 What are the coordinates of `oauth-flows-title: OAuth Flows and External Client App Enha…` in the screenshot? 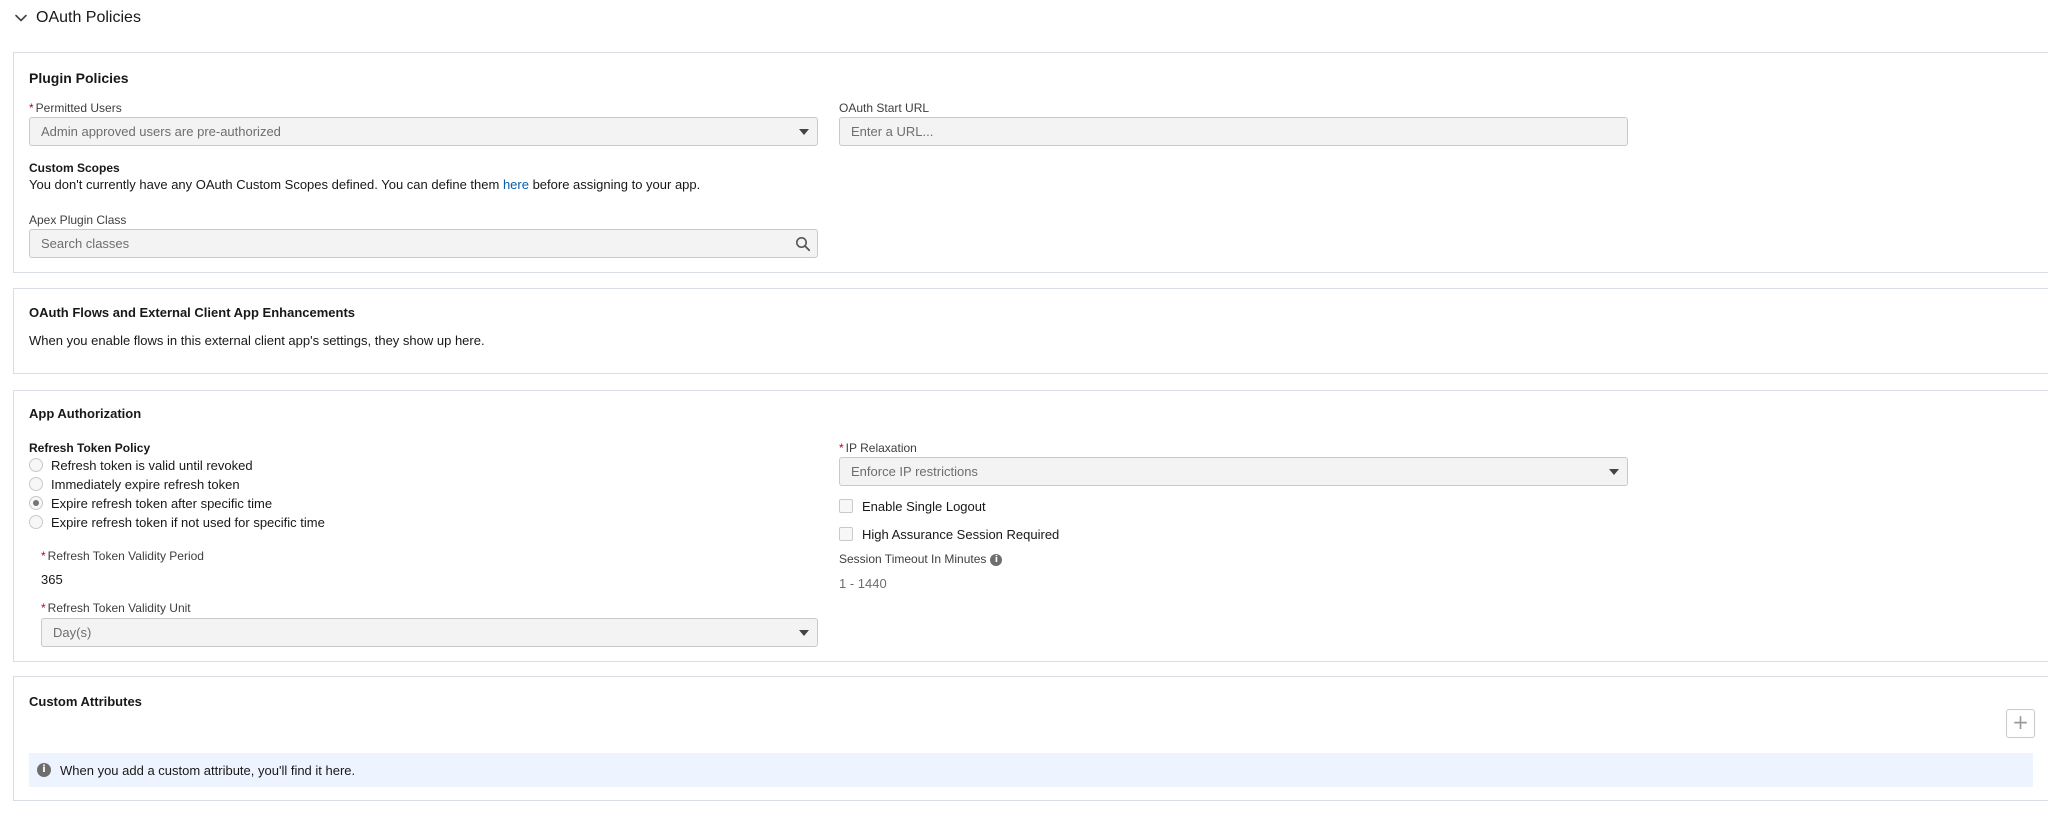 It's located at (192, 312).